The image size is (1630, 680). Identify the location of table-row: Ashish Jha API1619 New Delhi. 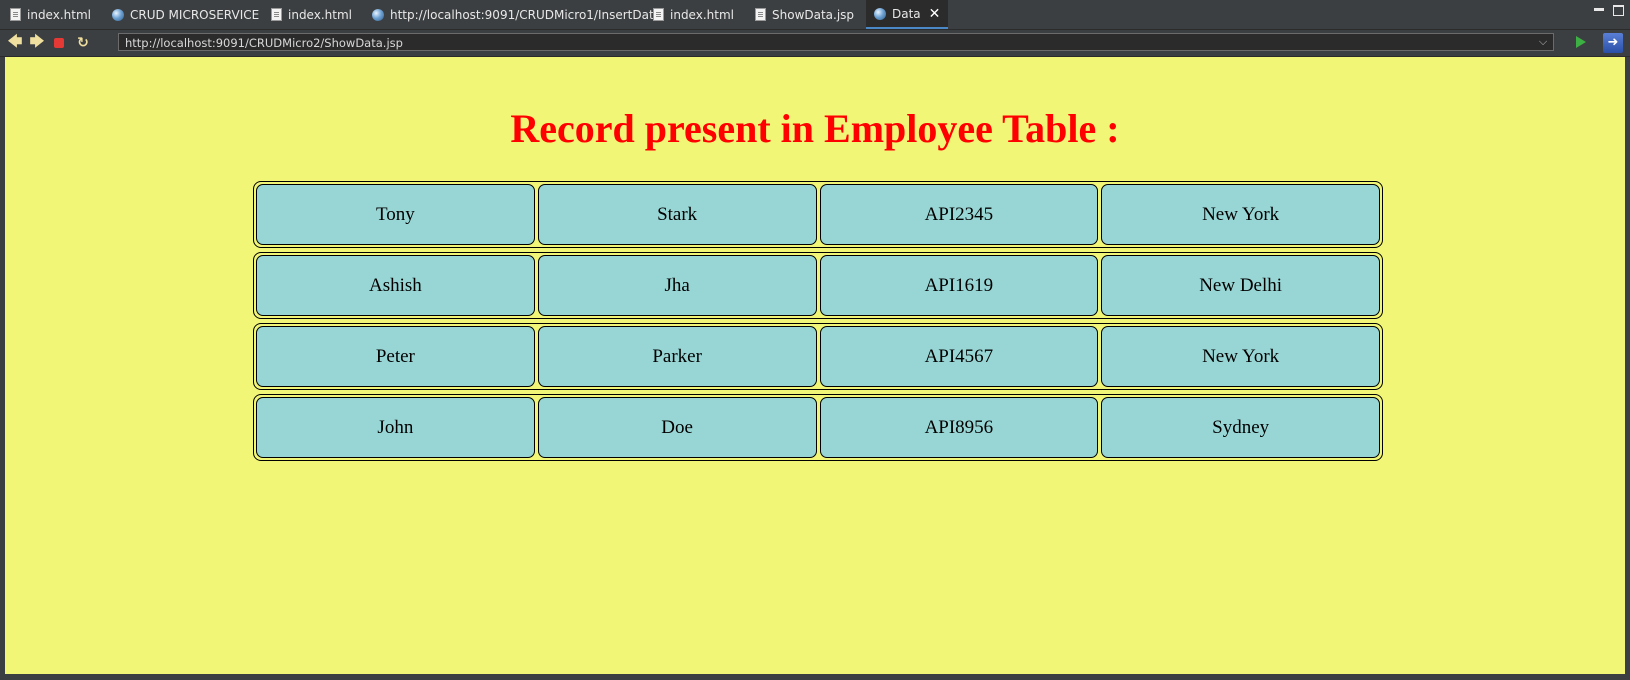
(818, 285).